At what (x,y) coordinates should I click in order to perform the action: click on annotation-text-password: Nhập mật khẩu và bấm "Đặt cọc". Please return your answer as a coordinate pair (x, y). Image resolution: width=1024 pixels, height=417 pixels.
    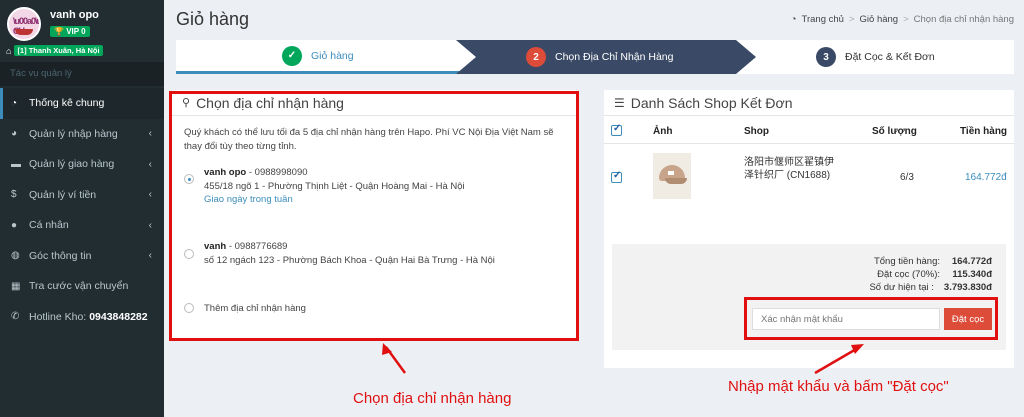
    Looking at the image, I should click on (838, 386).